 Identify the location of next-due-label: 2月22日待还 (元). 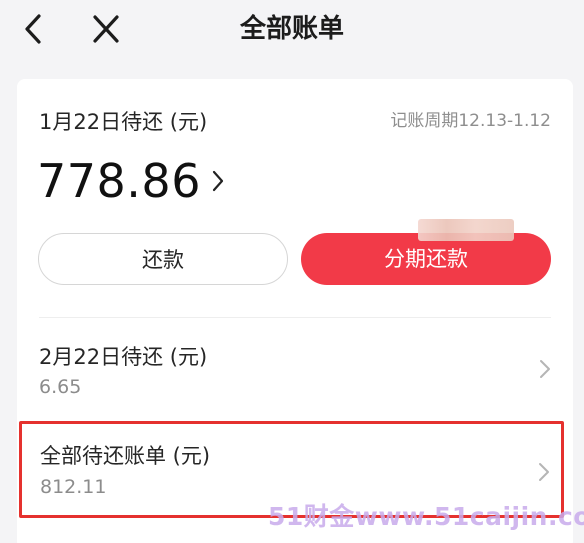
(123, 357).